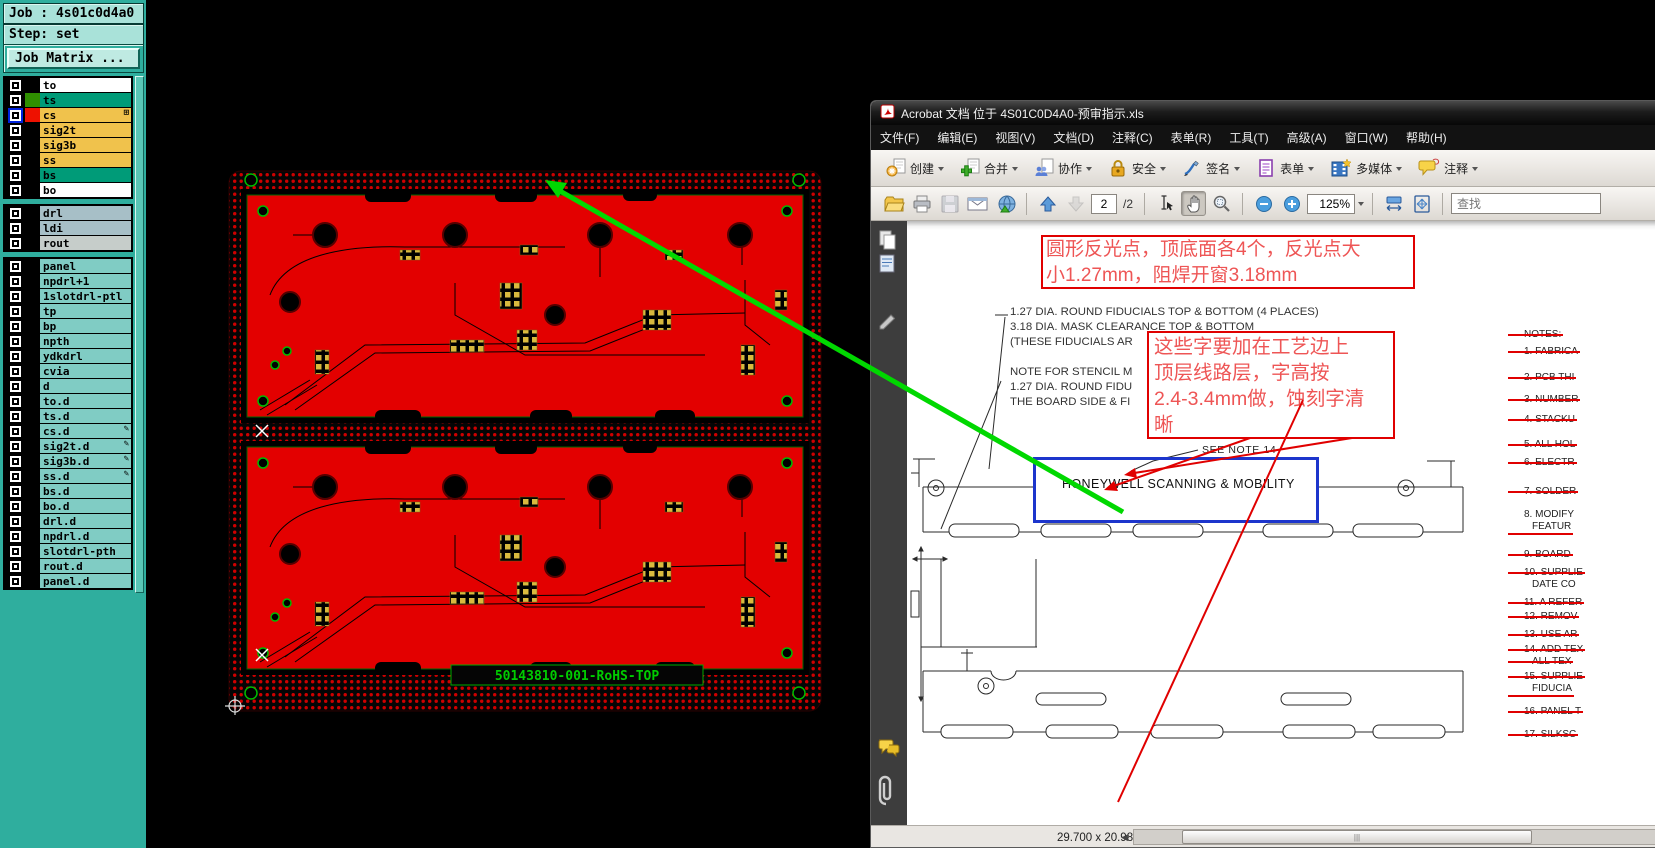 The height and width of the screenshot is (848, 1655). Describe the element at coordinates (1194, 203) in the screenshot. I see `hand-tool-icon` at that location.